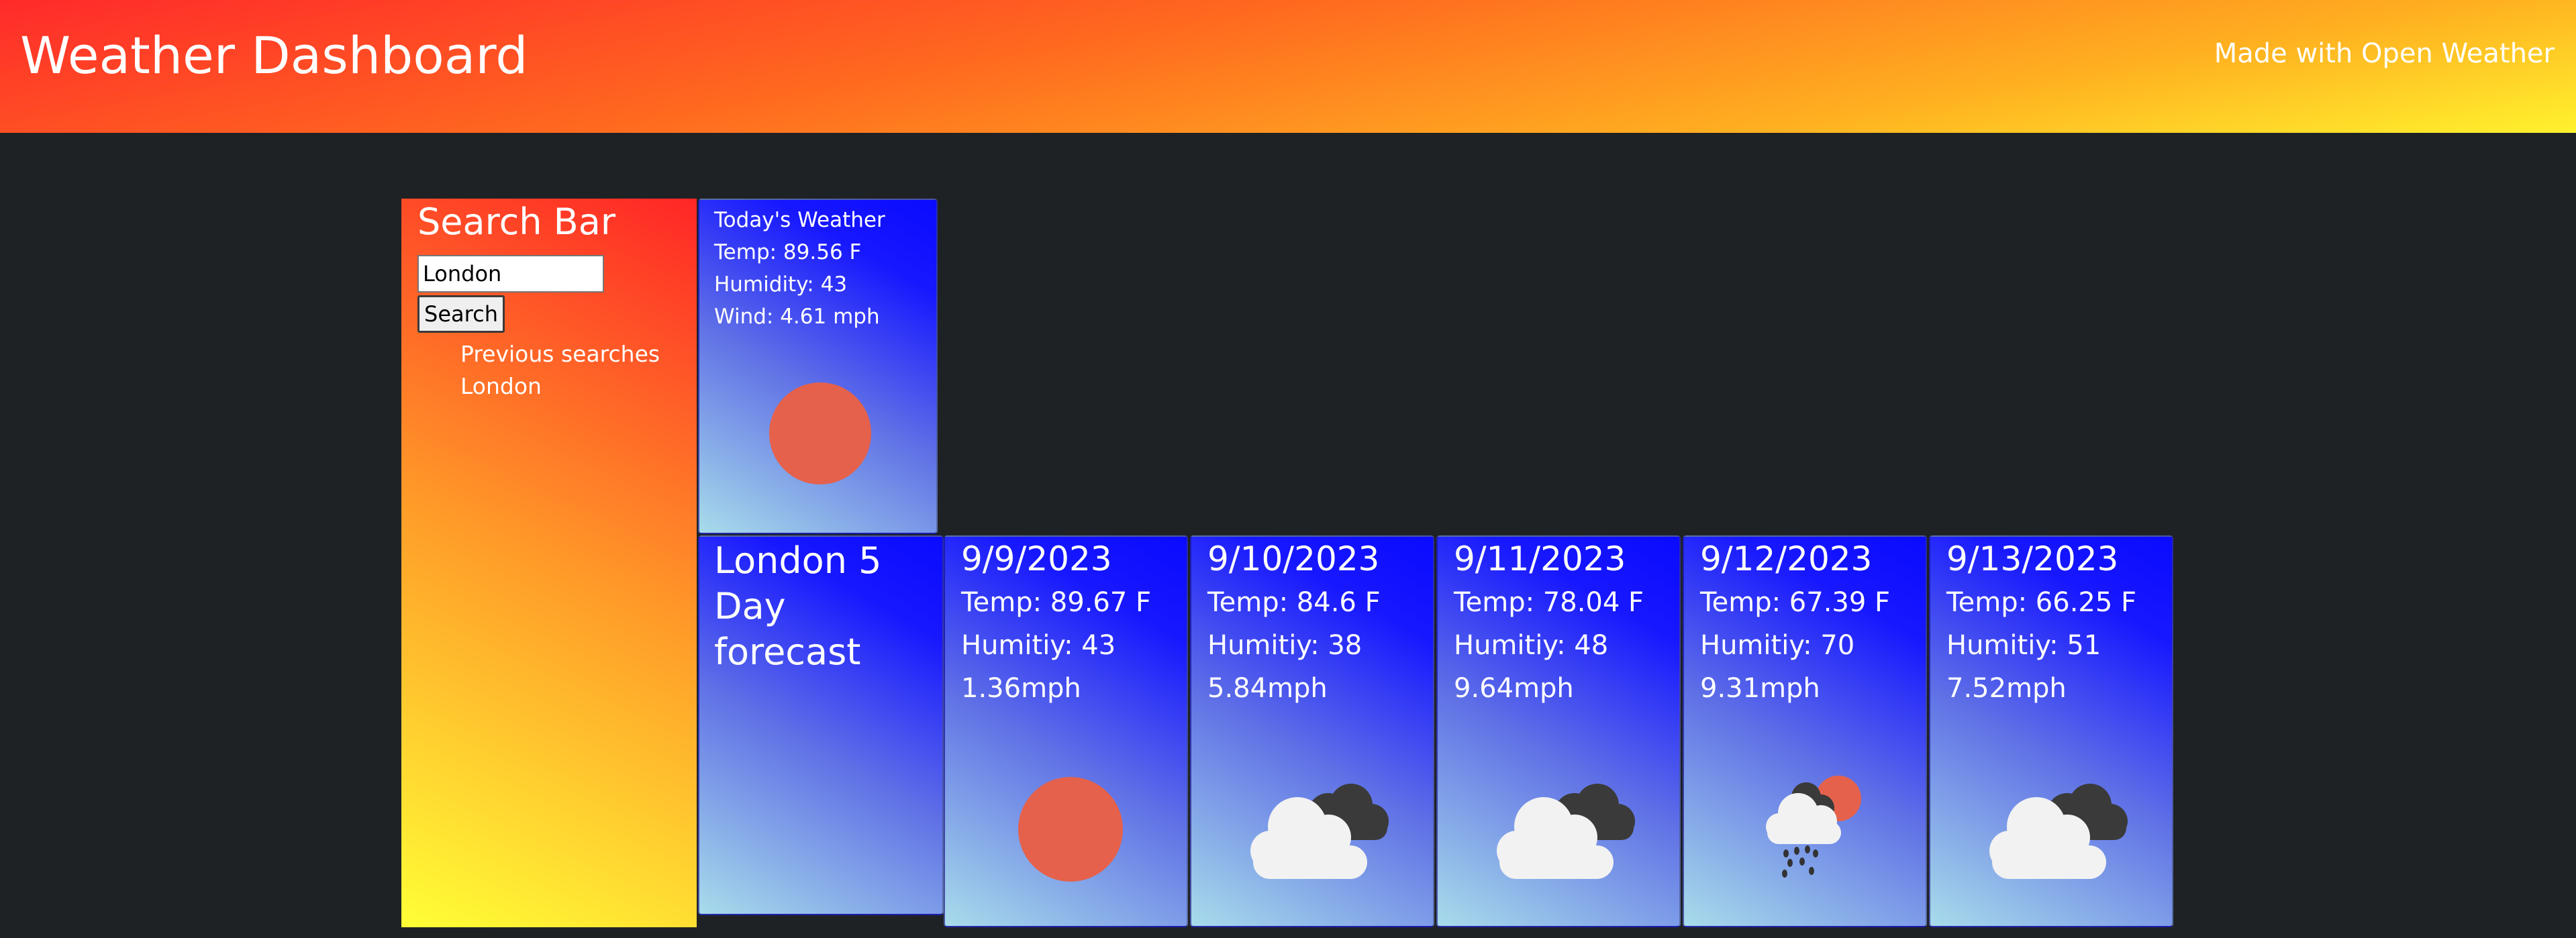 The image size is (2576, 938). I want to click on forecast-date: 9/10/2023, so click(1293, 558).